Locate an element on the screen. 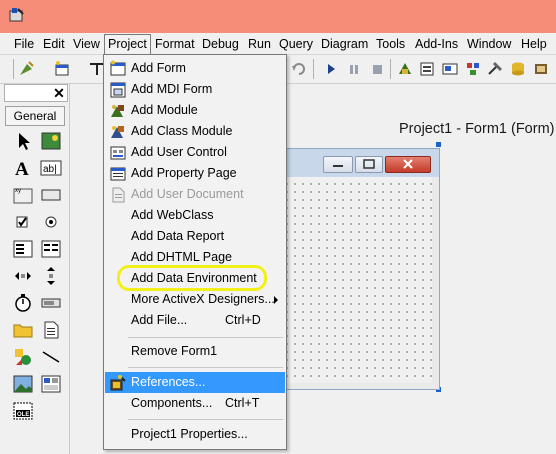 This screenshot has width=556, height=454. project-explorer-icon is located at coordinates (405, 69).